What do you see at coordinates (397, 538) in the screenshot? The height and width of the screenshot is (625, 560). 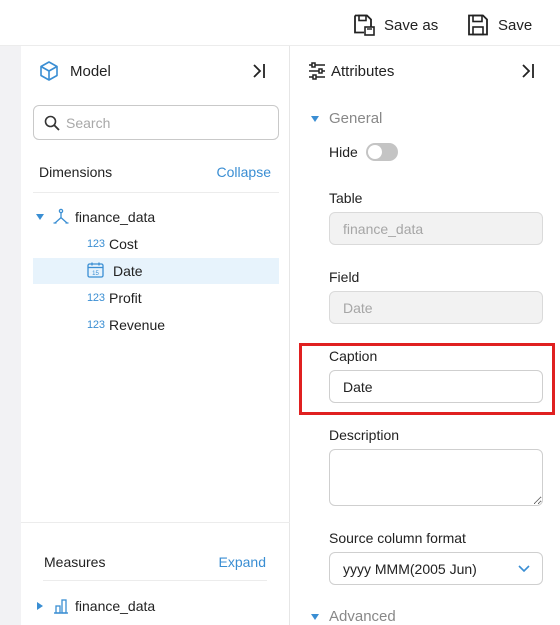 I see `source-format-label: Source column format` at bounding box center [397, 538].